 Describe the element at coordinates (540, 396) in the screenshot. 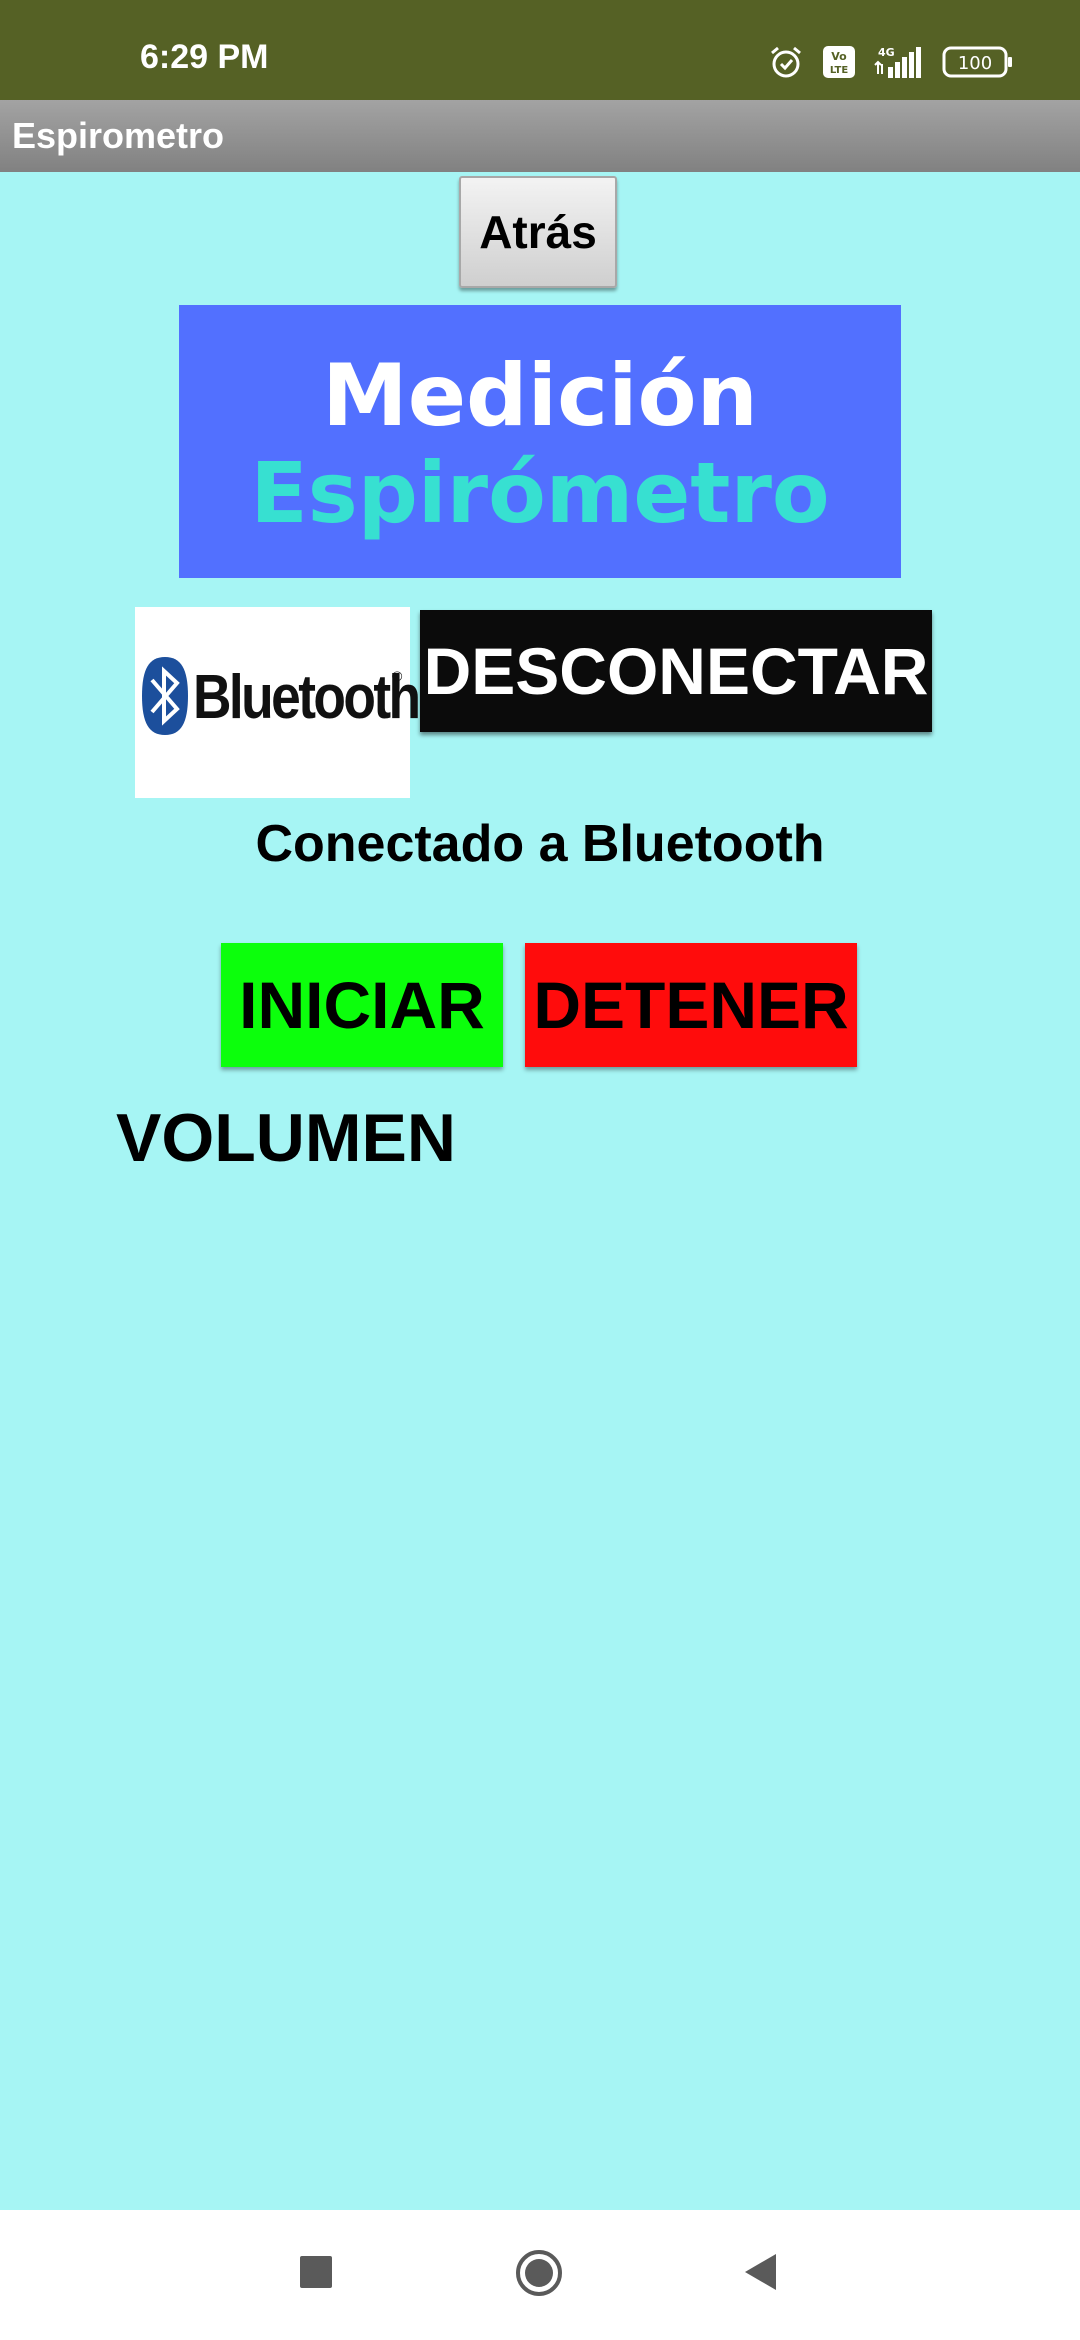

I see `header-title: Medición` at that location.